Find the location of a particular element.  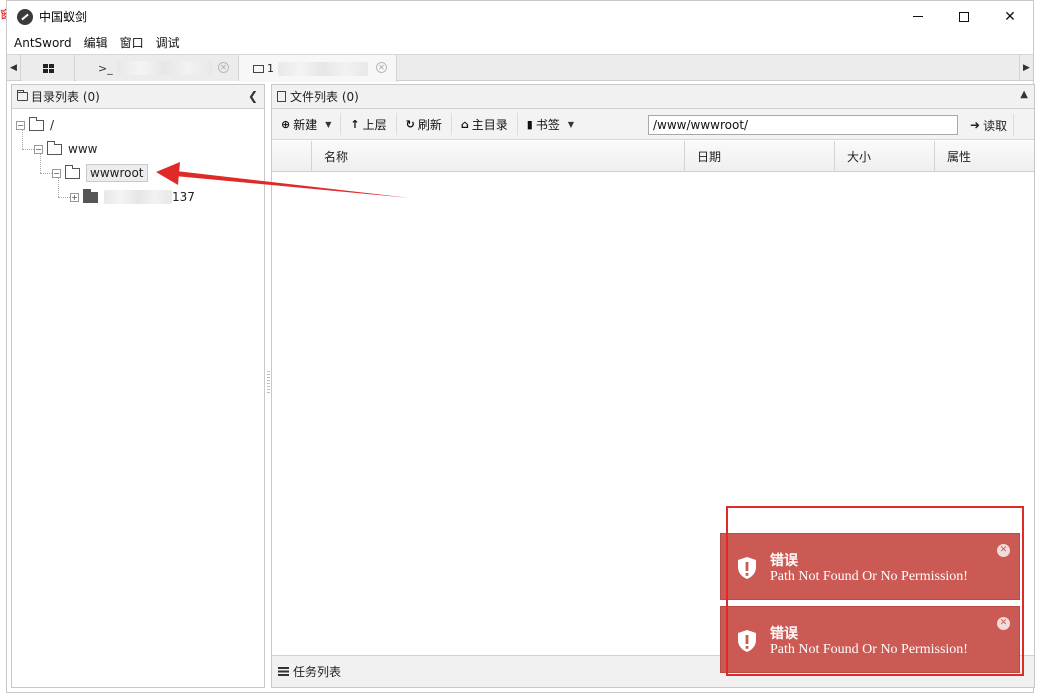

tab-scroll-right-icon: ▶ is located at coordinates (1026, 68).